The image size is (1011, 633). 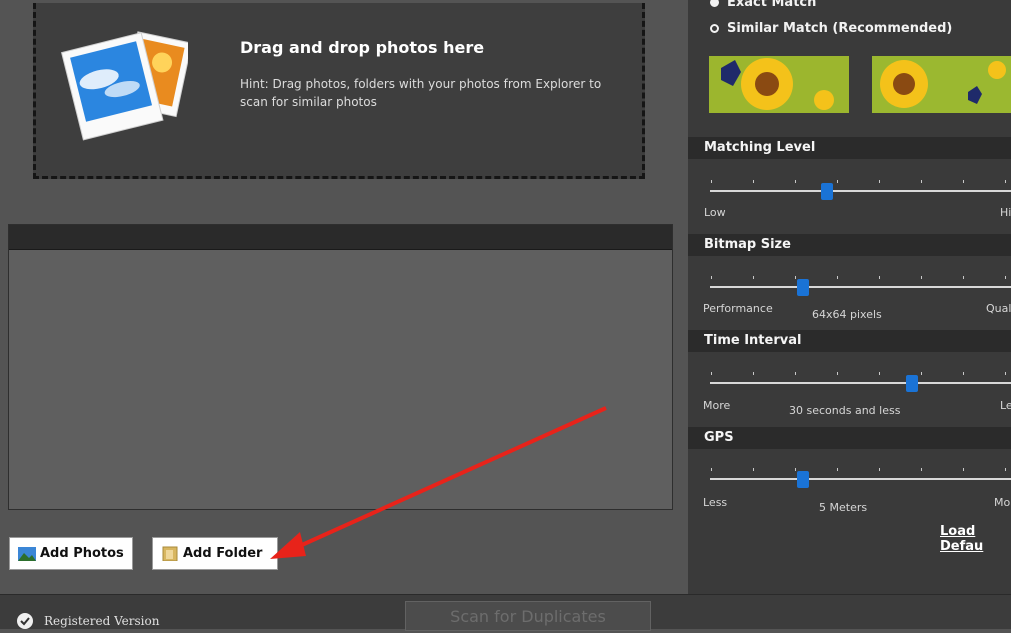 I want to click on image-icon, so click(x=27, y=553).